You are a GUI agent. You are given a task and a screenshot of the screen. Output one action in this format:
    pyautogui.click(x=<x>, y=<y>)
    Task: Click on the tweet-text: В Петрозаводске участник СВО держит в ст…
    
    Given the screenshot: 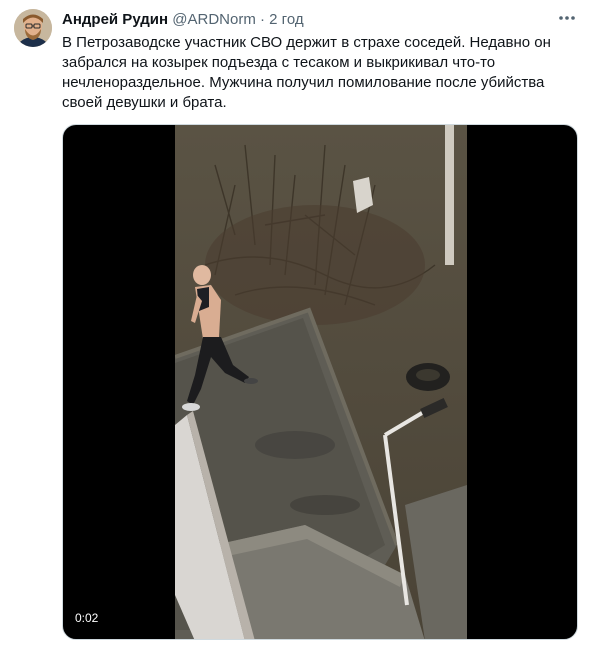 What is the action you would take?
    pyautogui.click(x=317, y=73)
    